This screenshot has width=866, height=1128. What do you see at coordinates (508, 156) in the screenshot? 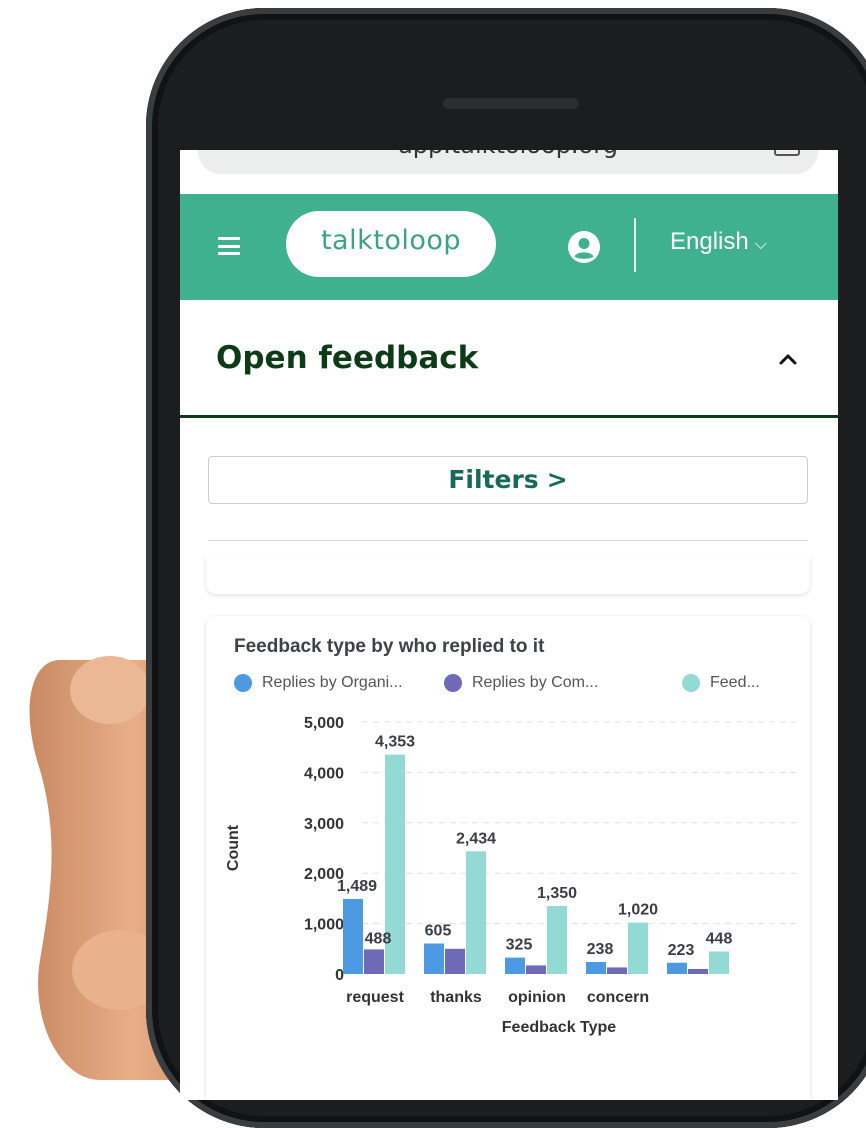
I see `url-text: app.talktoloop.org` at bounding box center [508, 156].